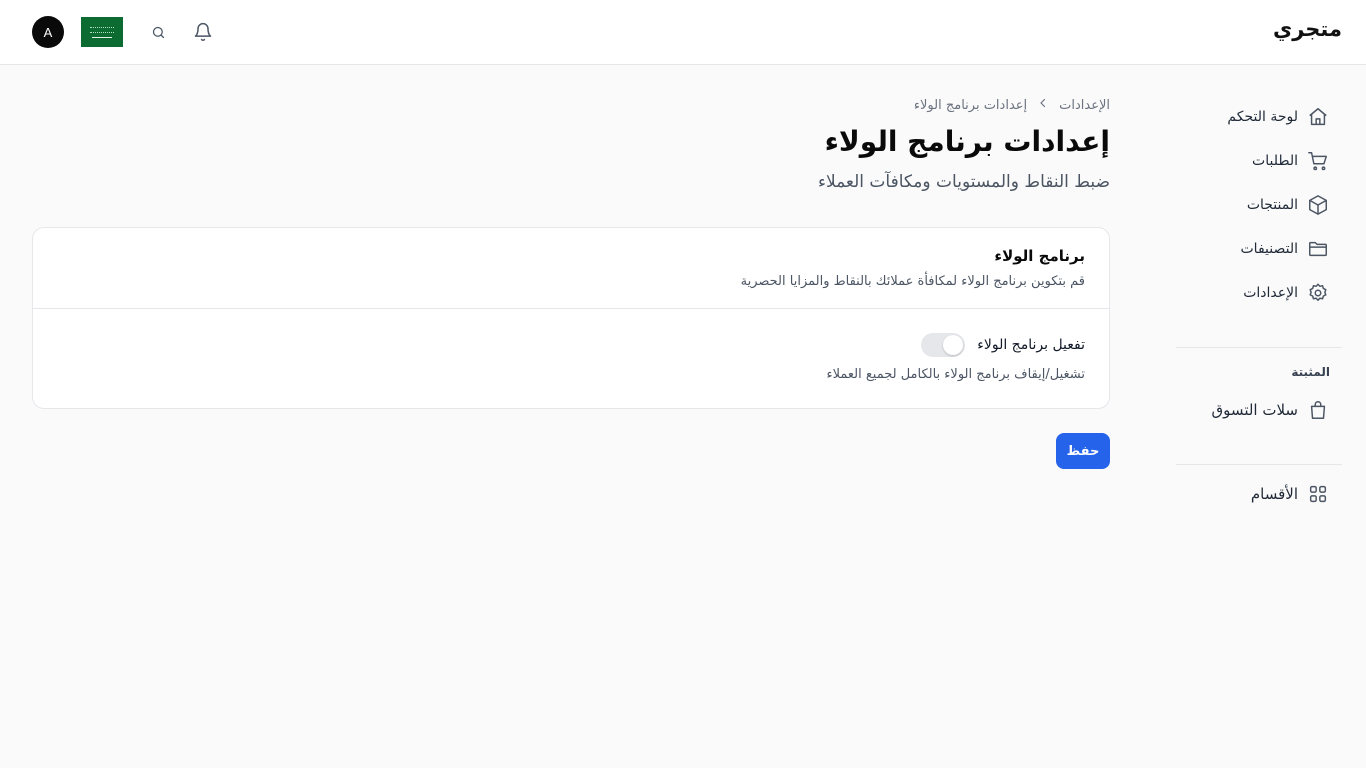 Image resolution: width=1366 pixels, height=768 pixels. I want to click on page-subtitle: ضبط النقاط والمستويات ومكافآت العملاء, so click(963, 182).